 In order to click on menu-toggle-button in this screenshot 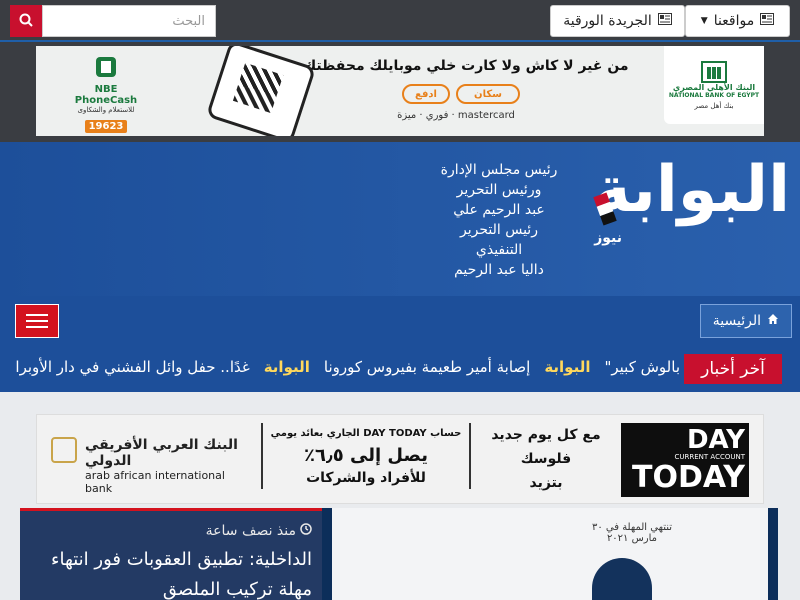, I will do `click(37, 321)`.